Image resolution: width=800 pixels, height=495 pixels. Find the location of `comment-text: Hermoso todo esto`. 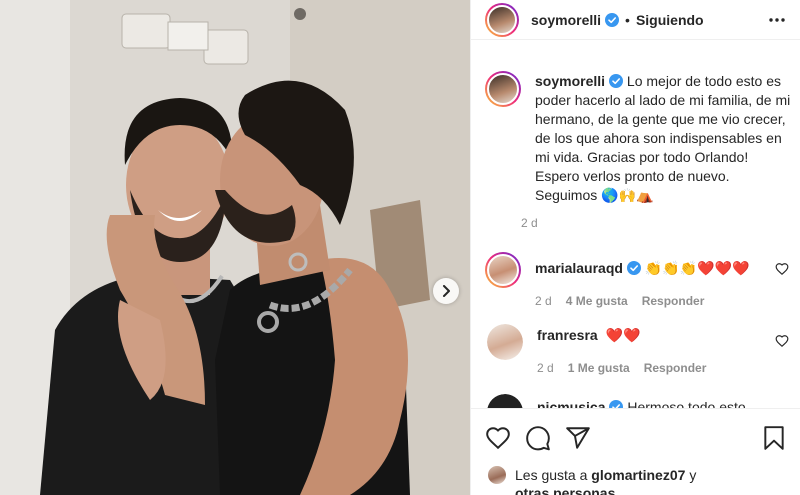

comment-text: Hermoso todo esto is located at coordinates (686, 403).